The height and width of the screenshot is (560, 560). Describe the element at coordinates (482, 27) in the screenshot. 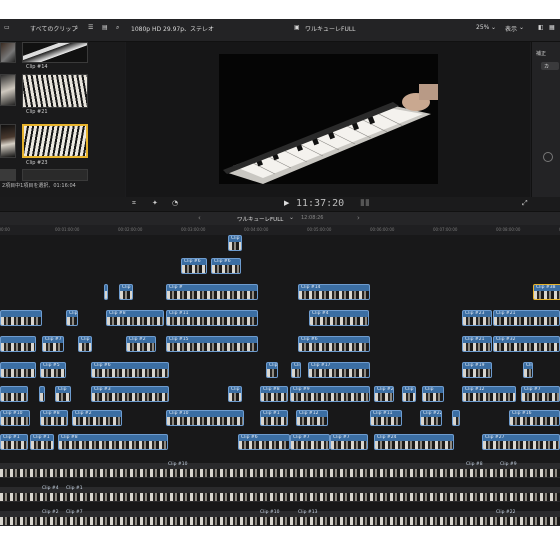

I see `zoom-dropdown: 25%` at that location.